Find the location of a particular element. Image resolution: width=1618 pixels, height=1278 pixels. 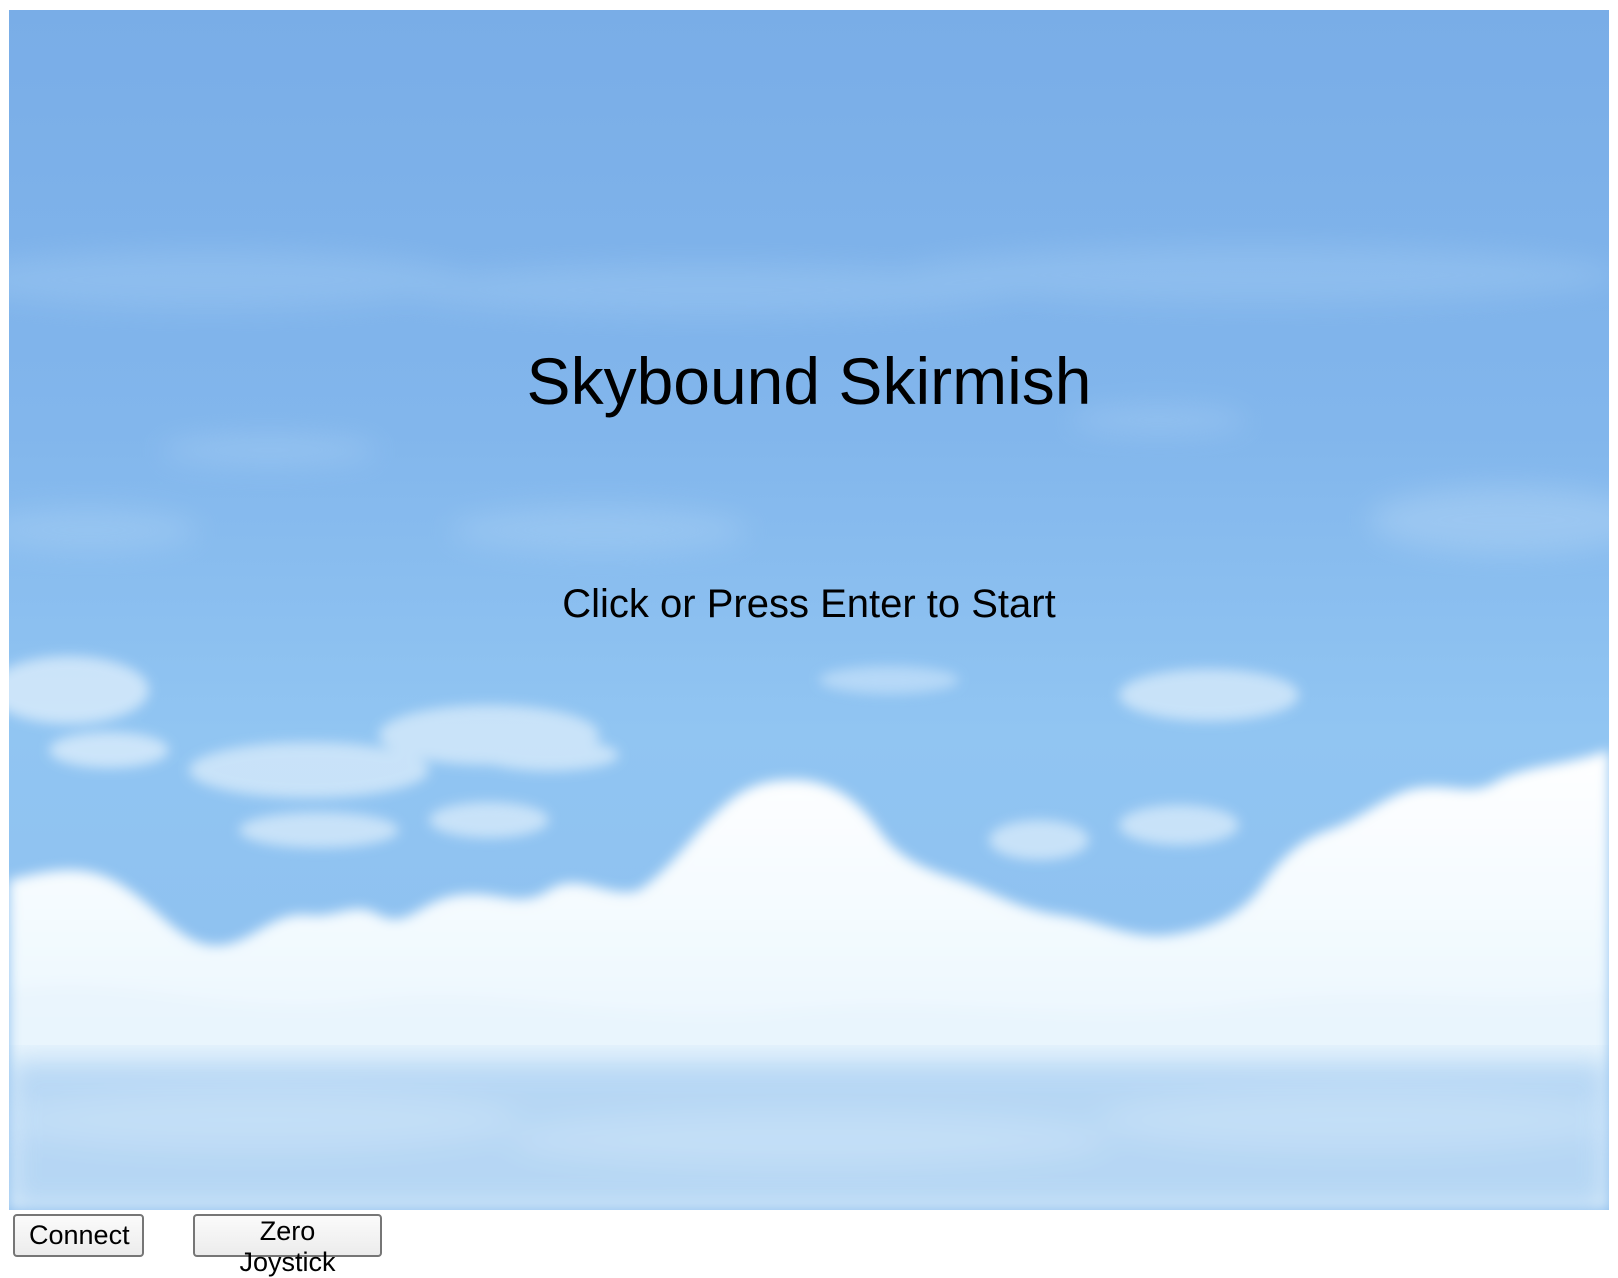

game-title: Skybound Skirmish is located at coordinates (809, 381).